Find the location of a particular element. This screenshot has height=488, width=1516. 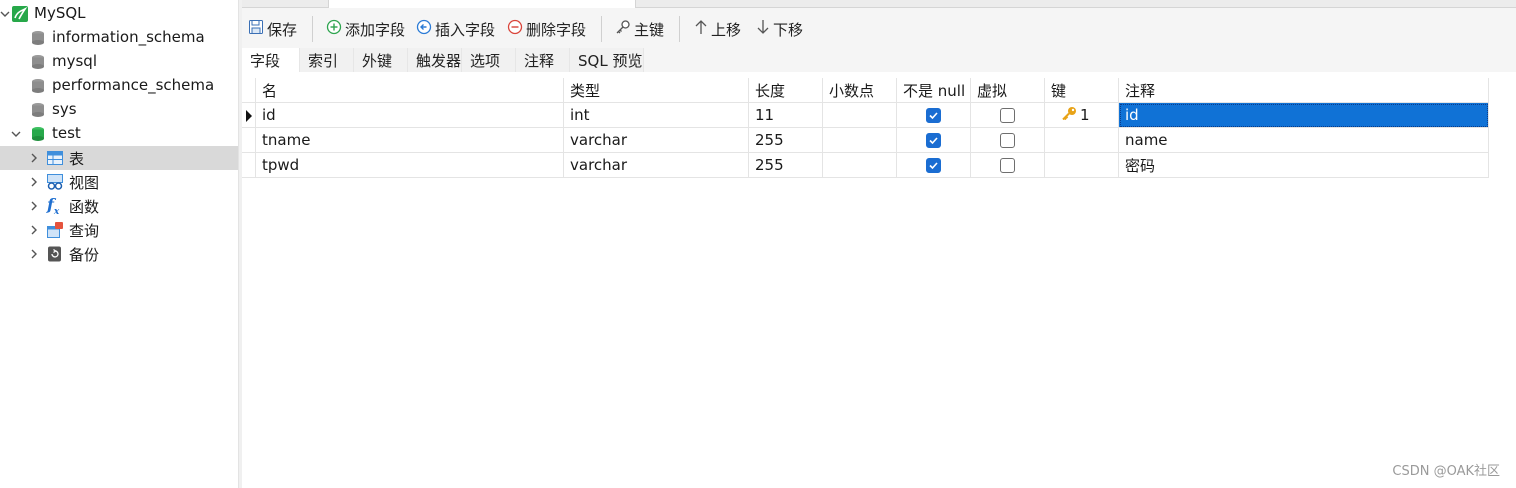

add-circle-icon is located at coordinates (334, 29).